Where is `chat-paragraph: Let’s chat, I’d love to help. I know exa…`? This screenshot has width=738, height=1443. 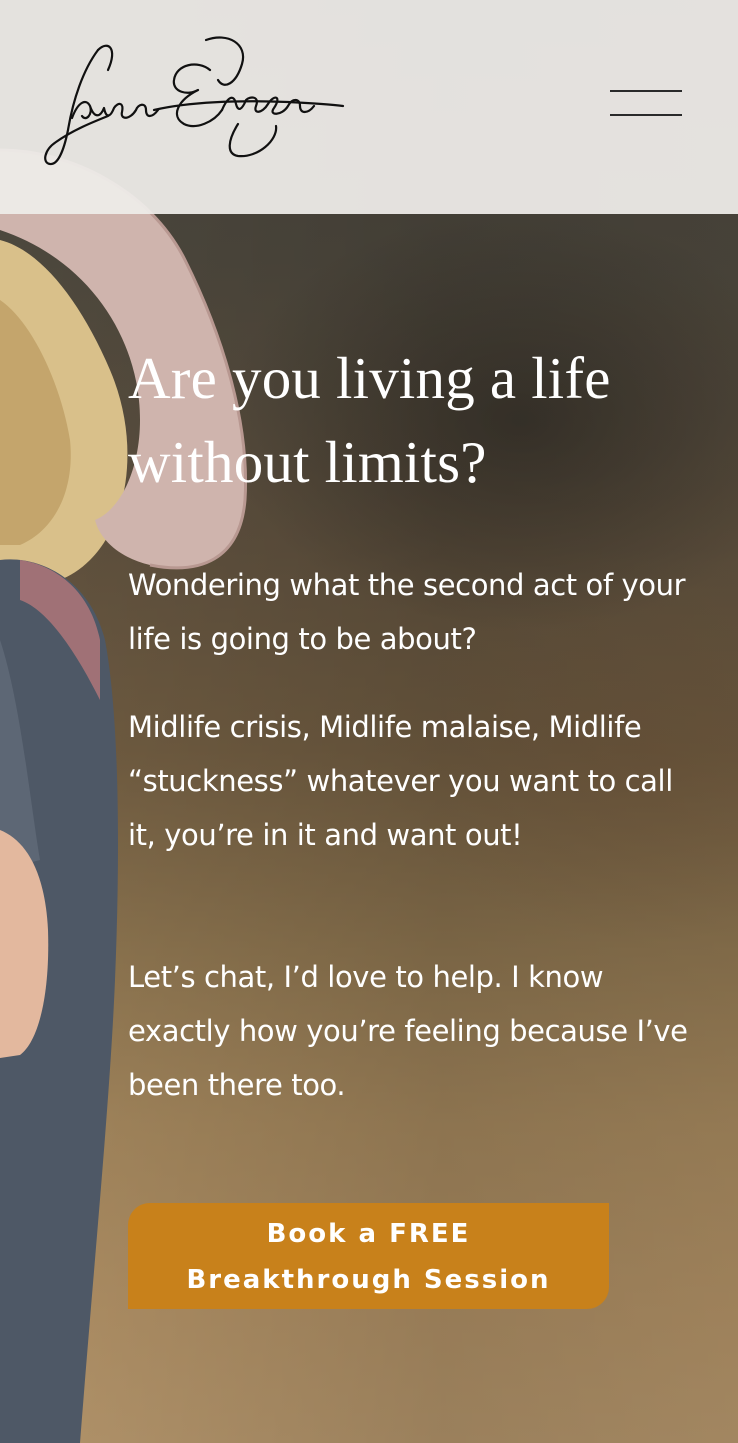
chat-paragraph: Let’s chat, I’d love to help. I know exa… is located at coordinates (408, 1031).